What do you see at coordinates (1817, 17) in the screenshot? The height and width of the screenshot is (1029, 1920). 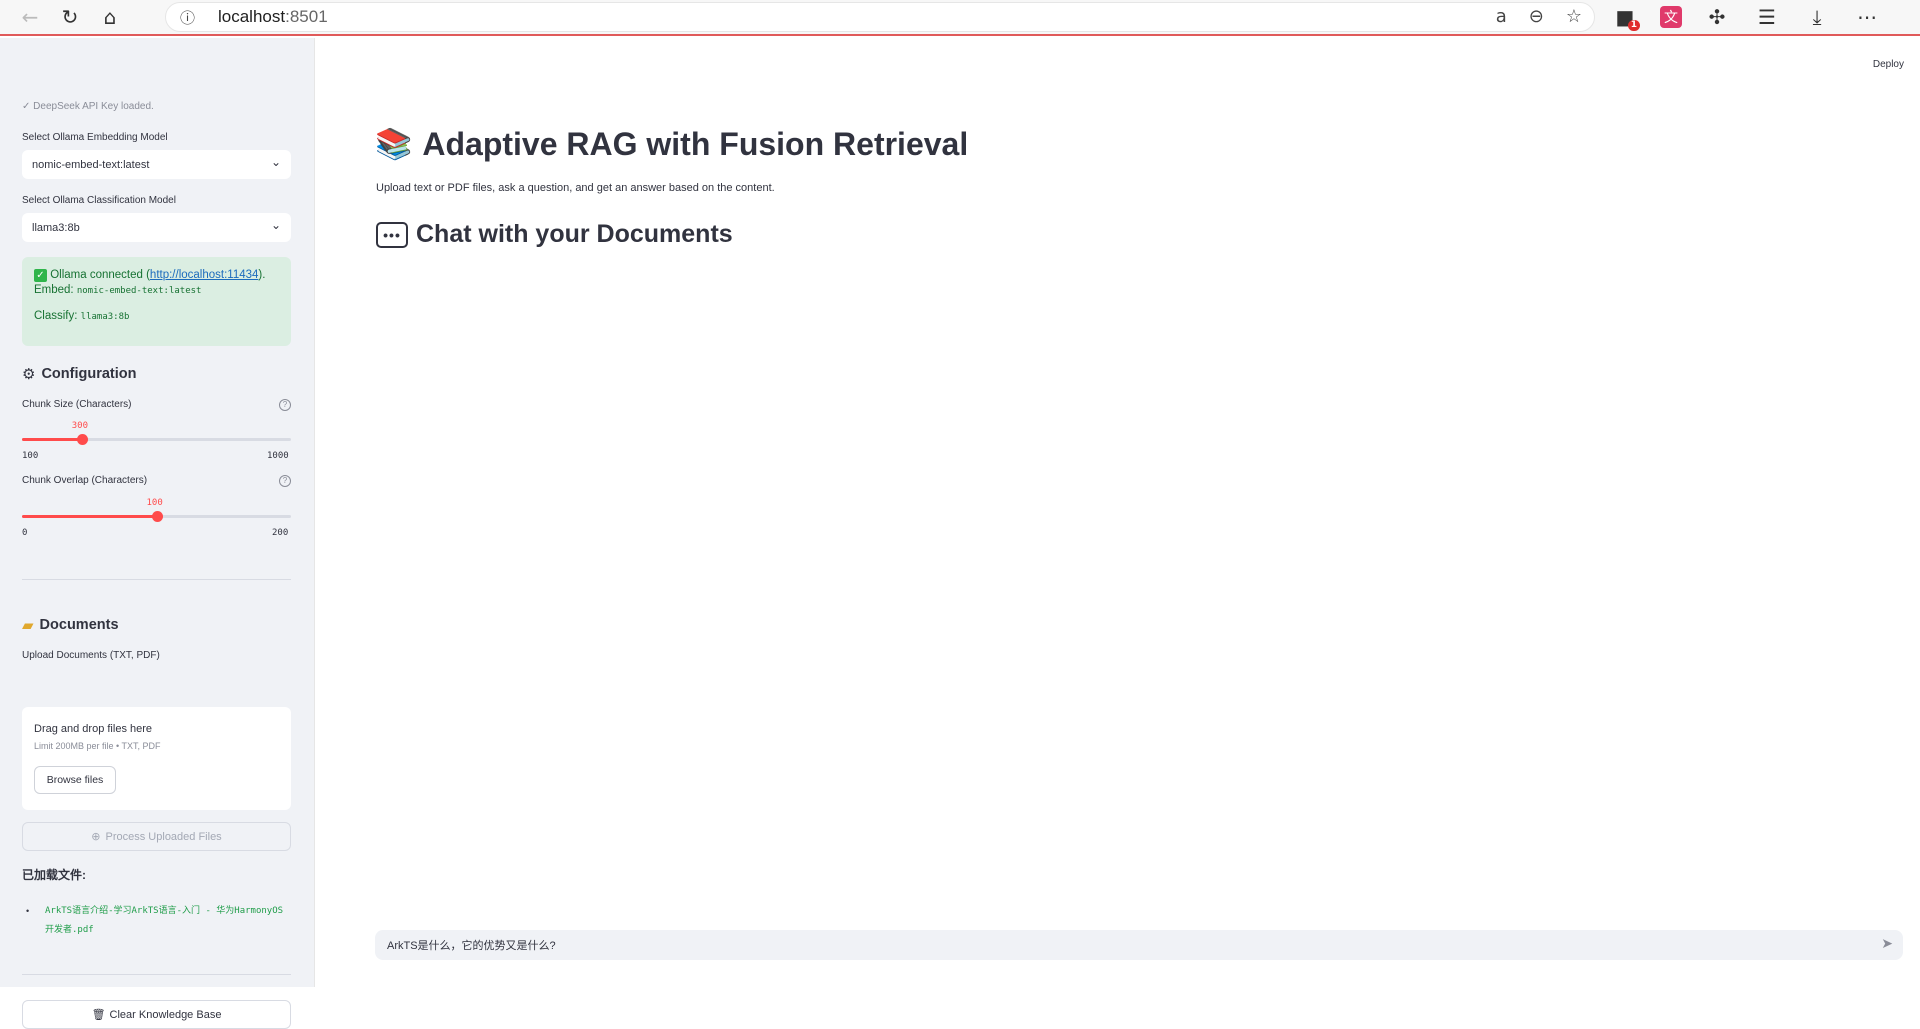 I see `download-icon: ⤓` at bounding box center [1817, 17].